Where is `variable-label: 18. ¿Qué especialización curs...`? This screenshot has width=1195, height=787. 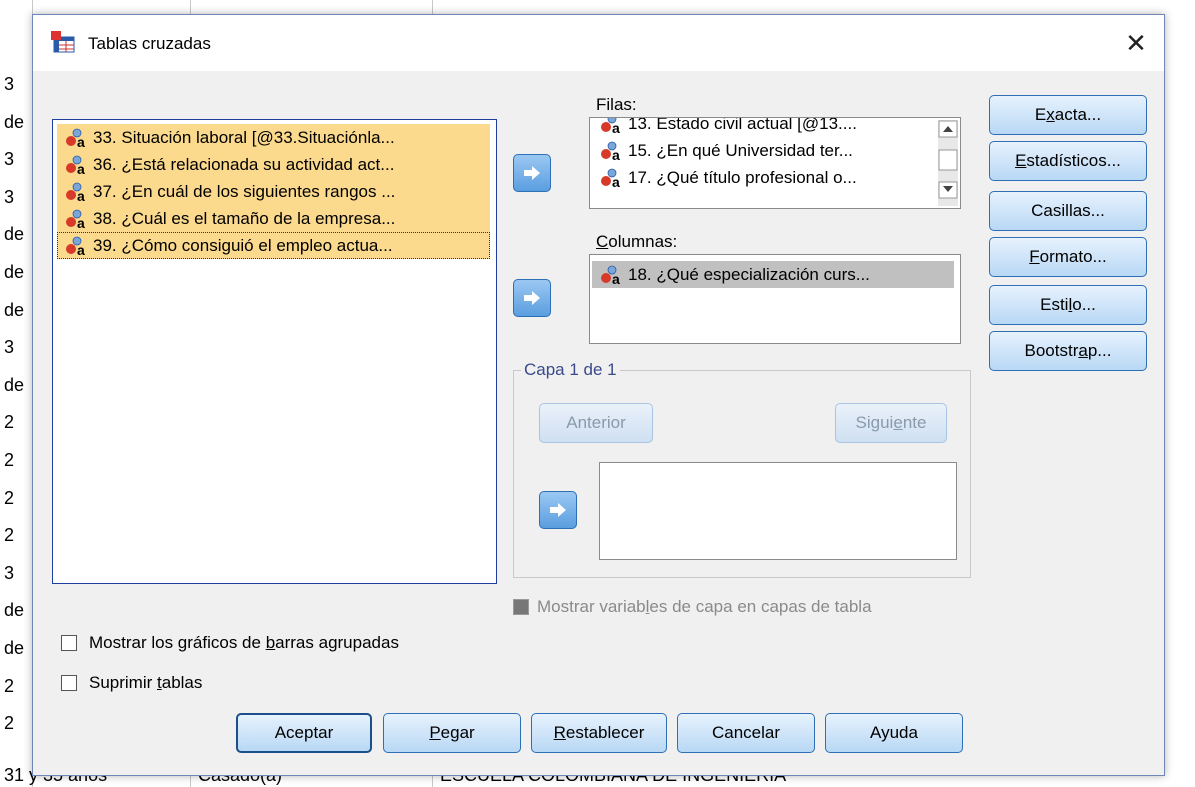
variable-label: 18. ¿Qué especialización curs... is located at coordinates (749, 274).